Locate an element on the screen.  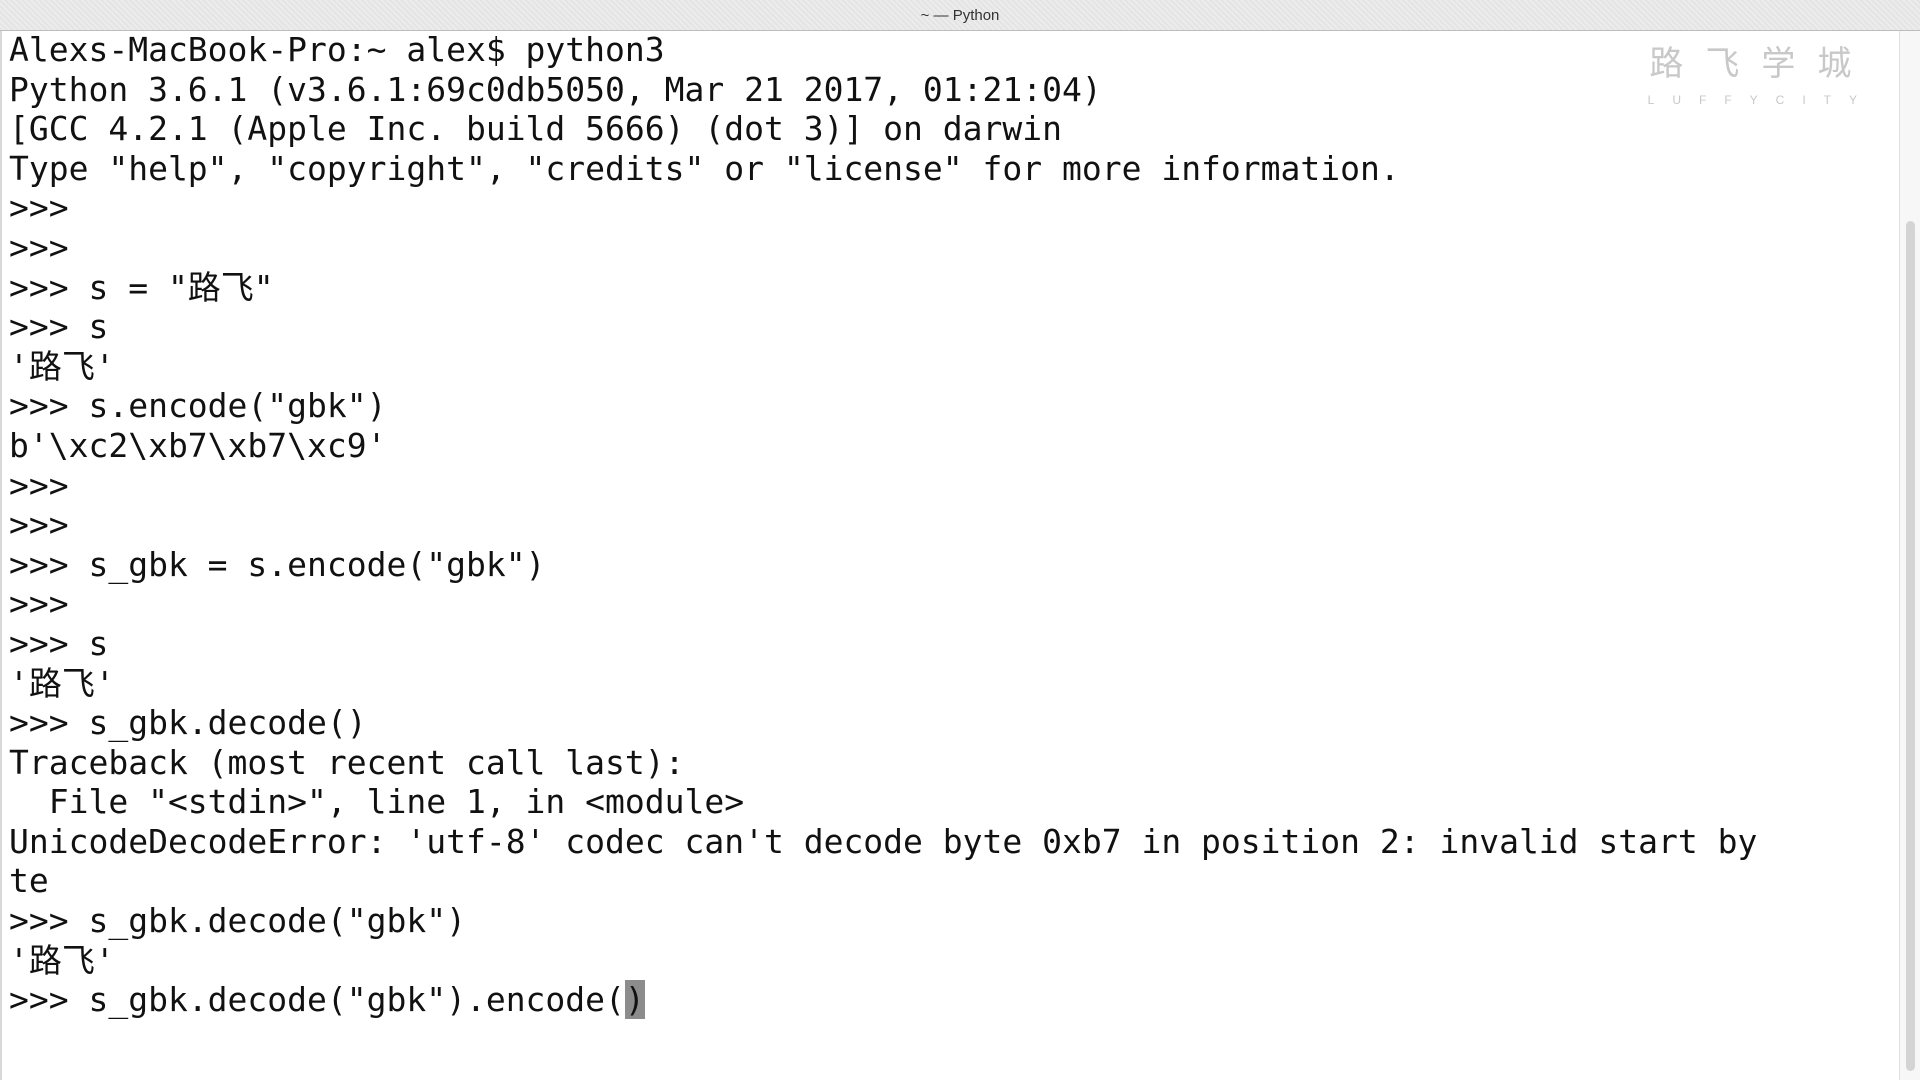
terminal-line: Traceback (most recent call last): is located at coordinates (347, 762).